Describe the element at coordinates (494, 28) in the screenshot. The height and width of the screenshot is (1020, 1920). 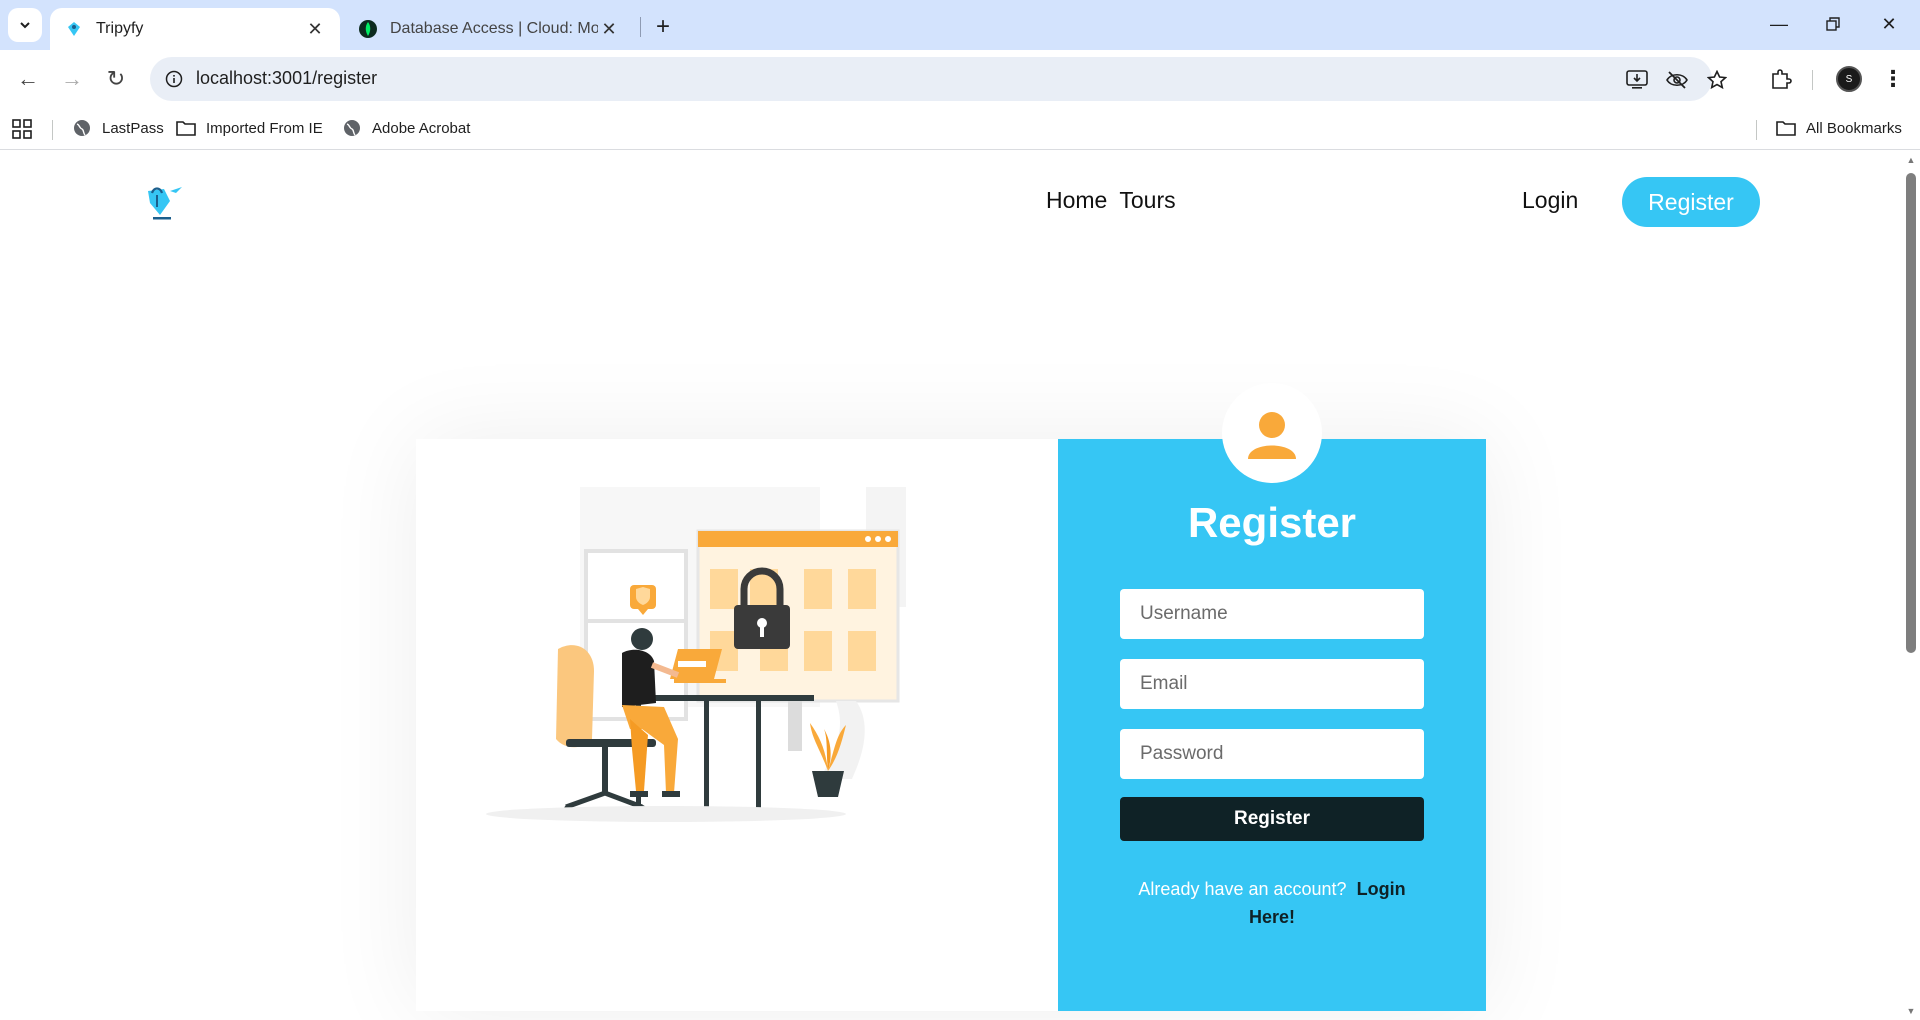
I see `tab-title: Database Access | Cloud: MongoDB Cloud` at that location.